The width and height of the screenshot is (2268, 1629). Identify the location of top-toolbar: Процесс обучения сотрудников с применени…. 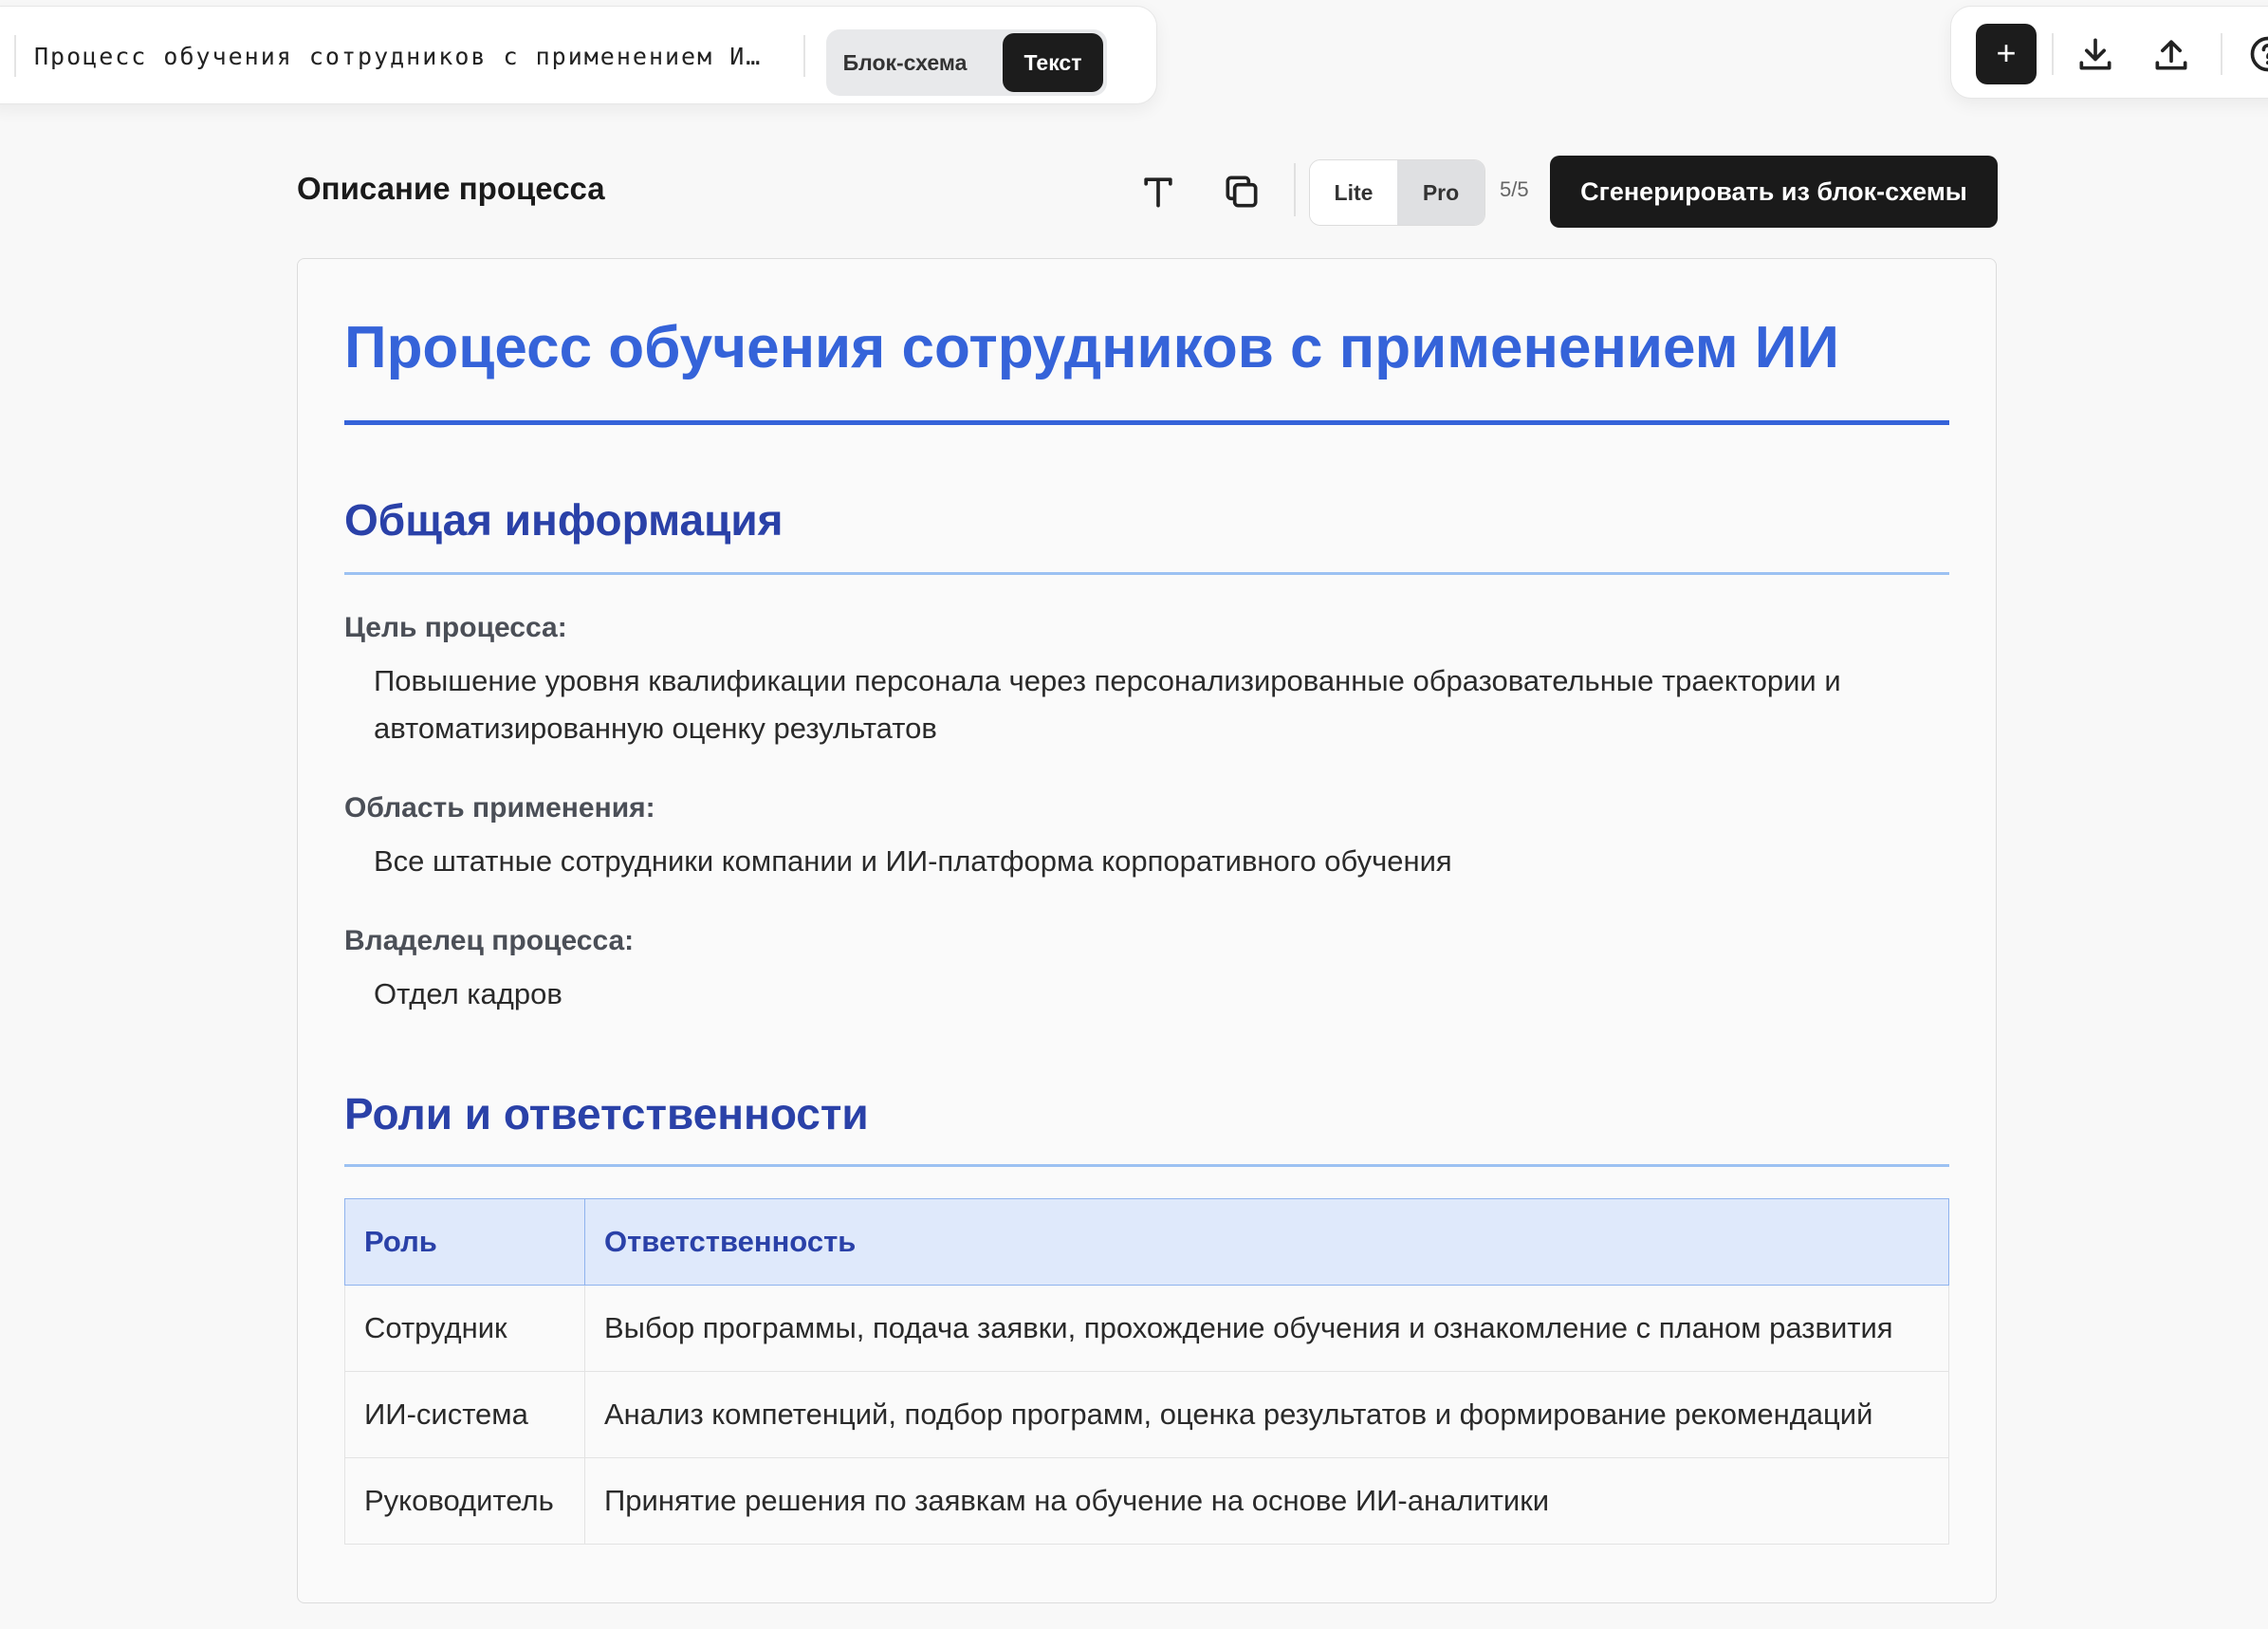
(578, 55).